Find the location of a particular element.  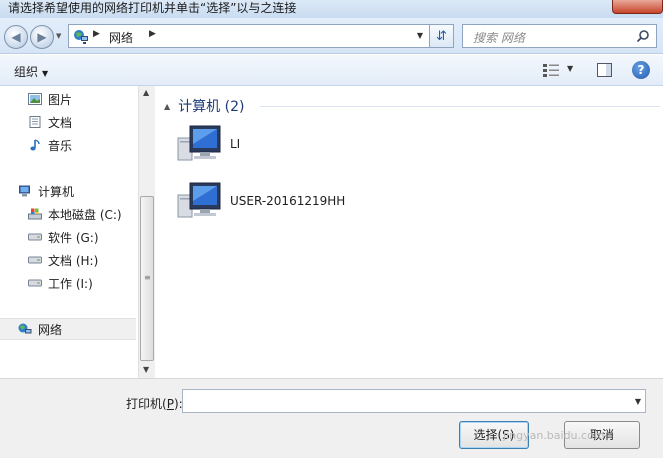

refresh-button: ⇵ is located at coordinates (442, 36).